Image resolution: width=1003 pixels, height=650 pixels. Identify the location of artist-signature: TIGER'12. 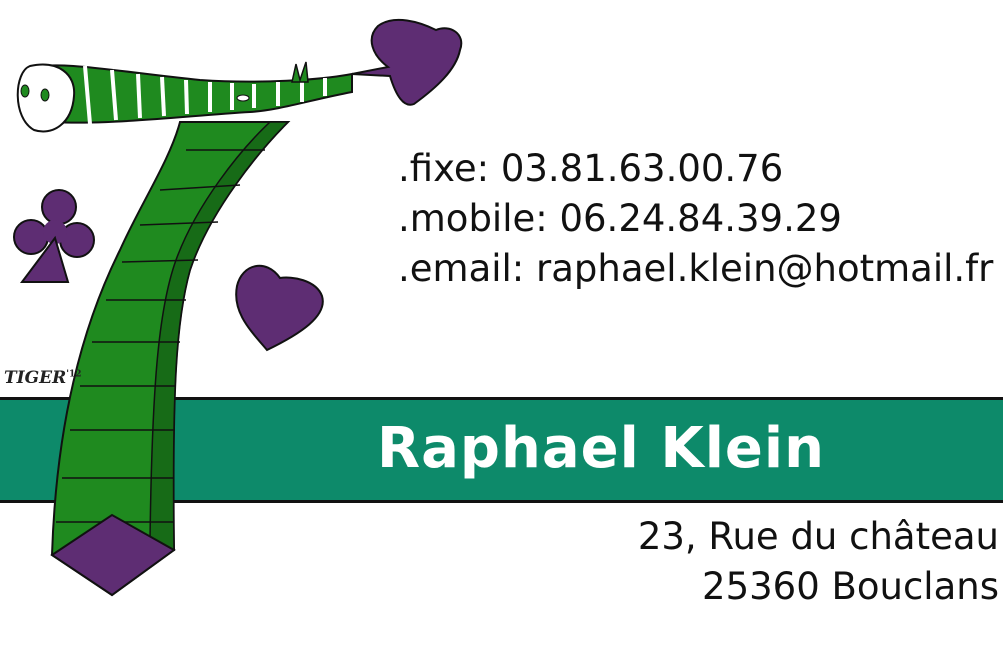
(43, 378).